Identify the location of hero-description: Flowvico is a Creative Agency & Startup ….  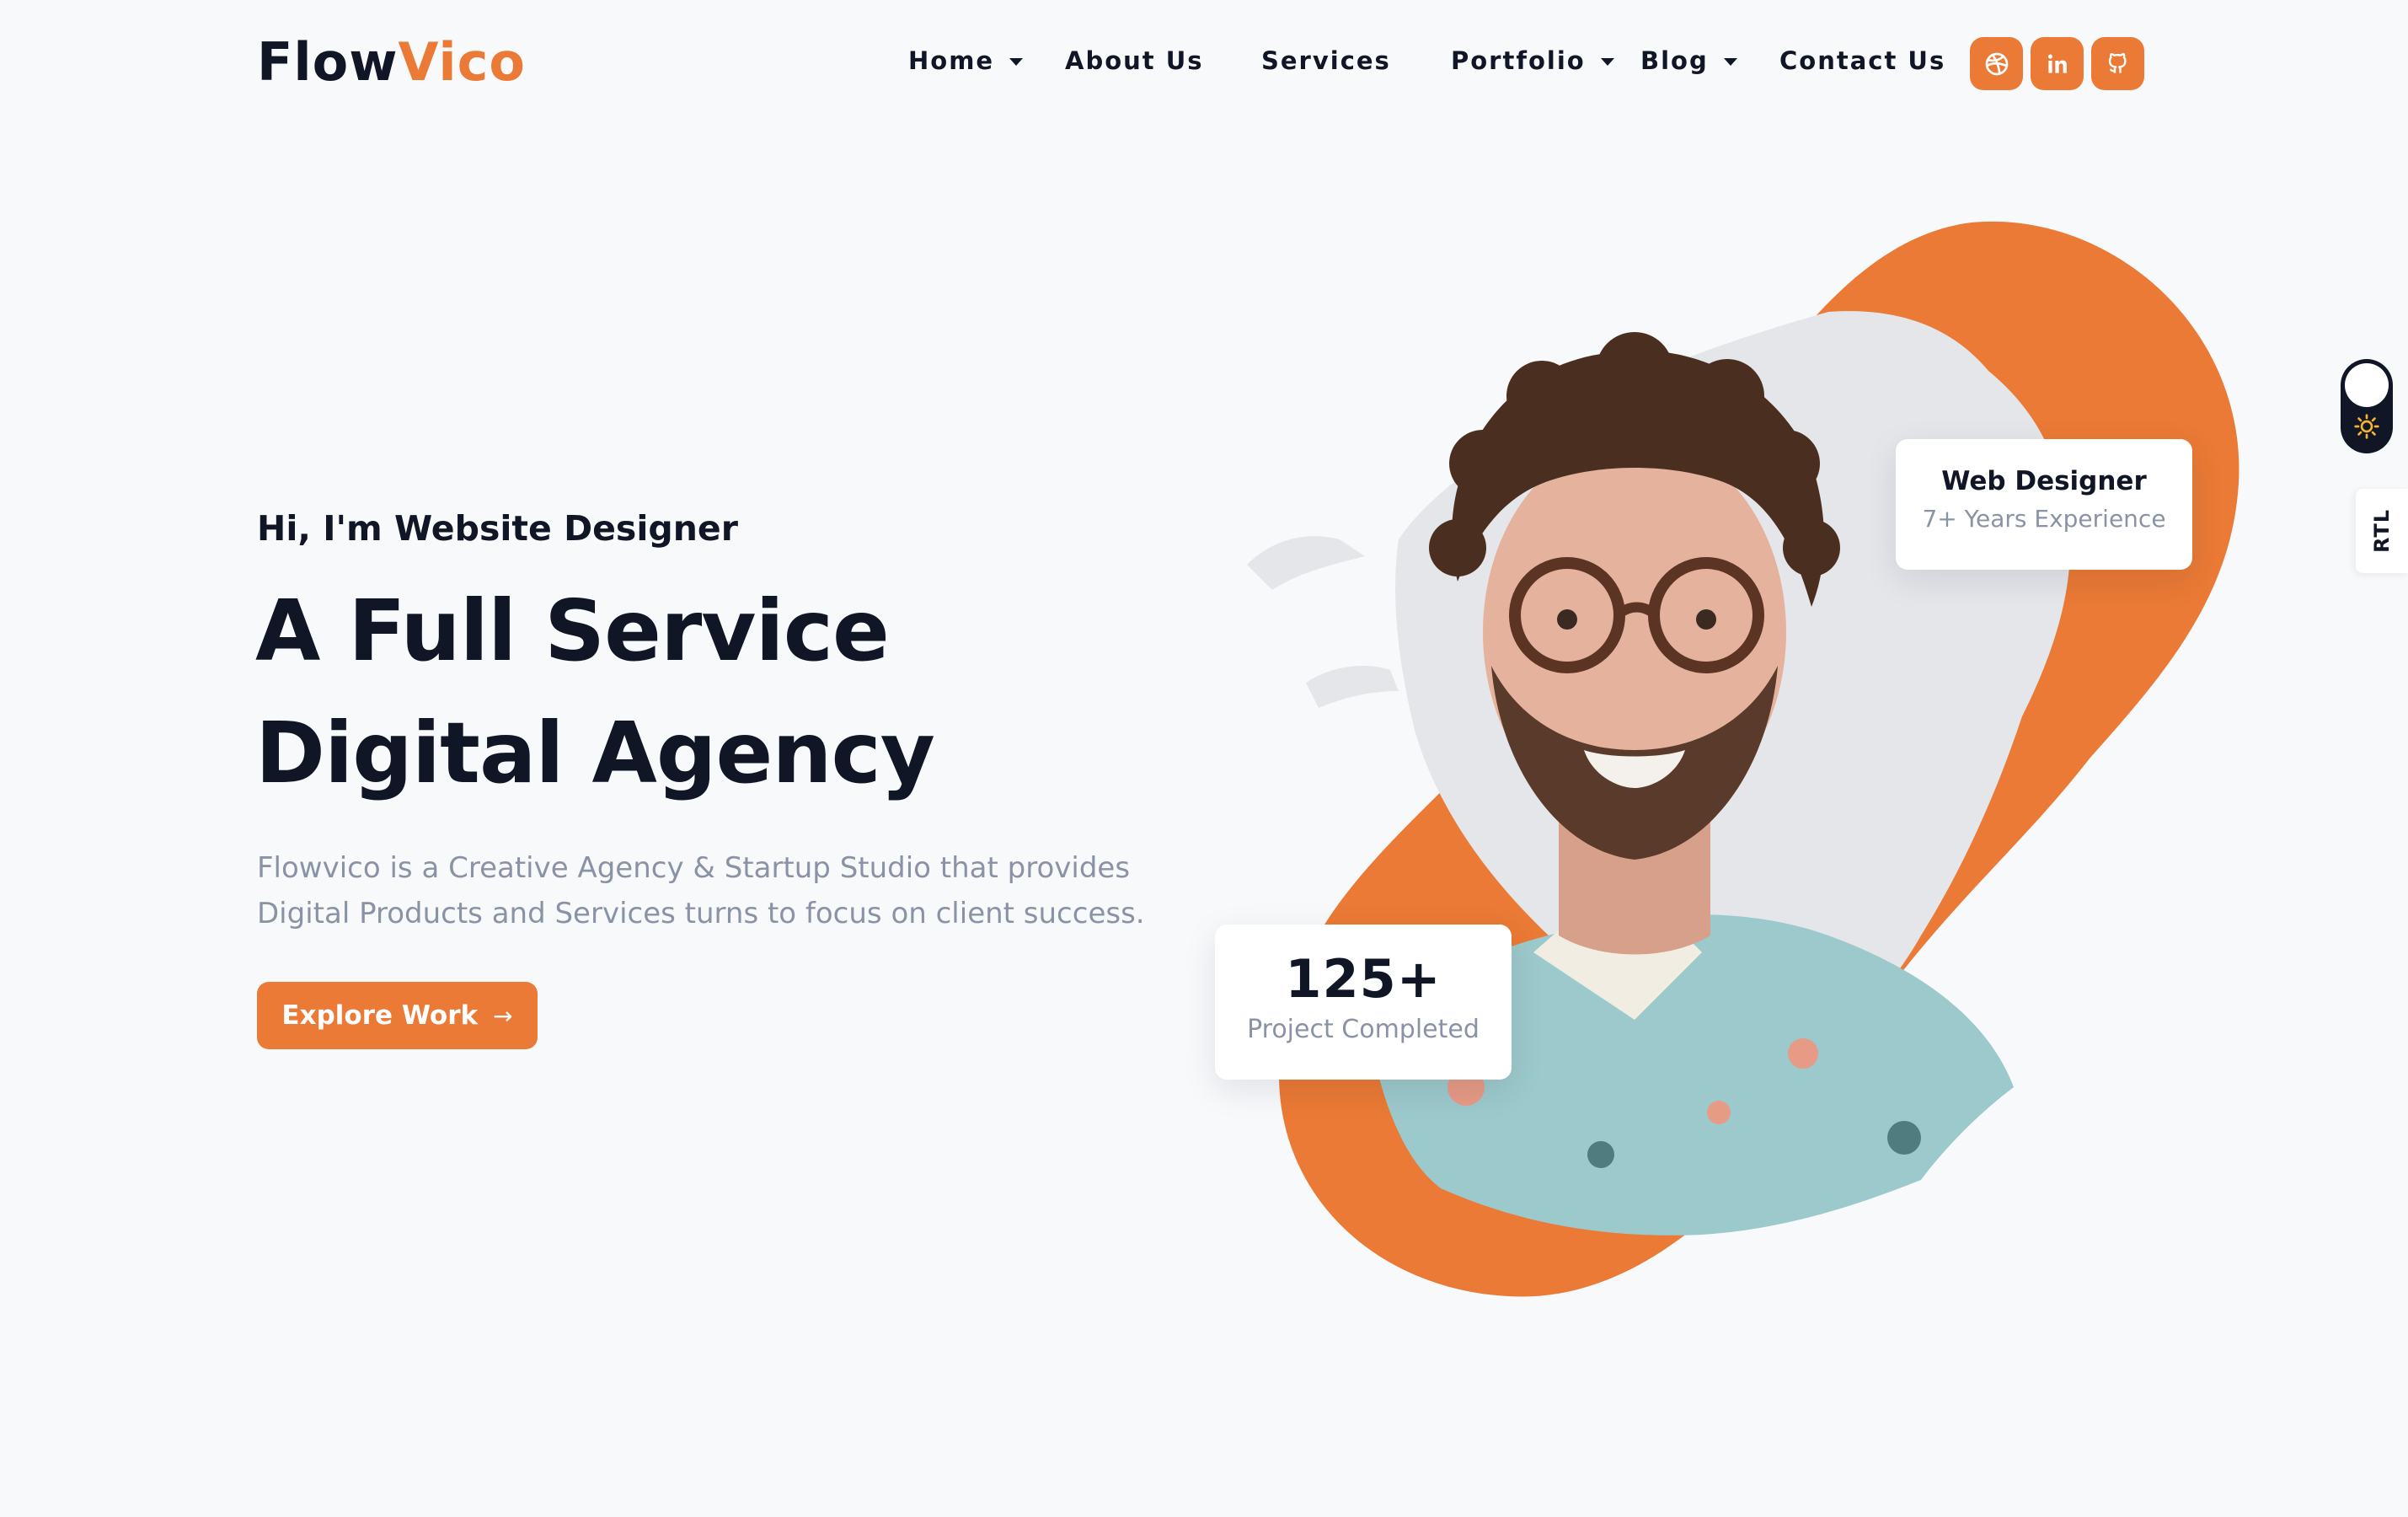
(701, 890).